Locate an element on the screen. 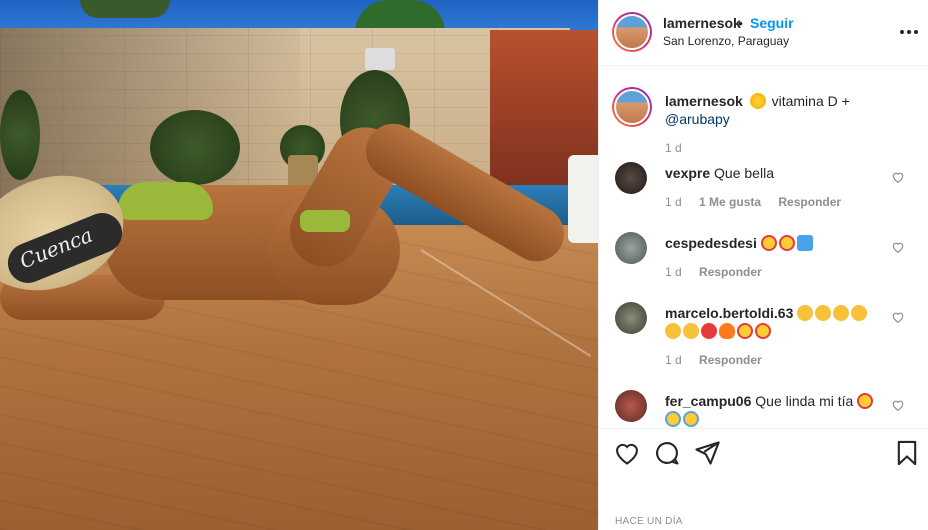 The image size is (928, 530). comment-item: fer_campu06 Que linda mi tía is located at coordinates (763, 408).